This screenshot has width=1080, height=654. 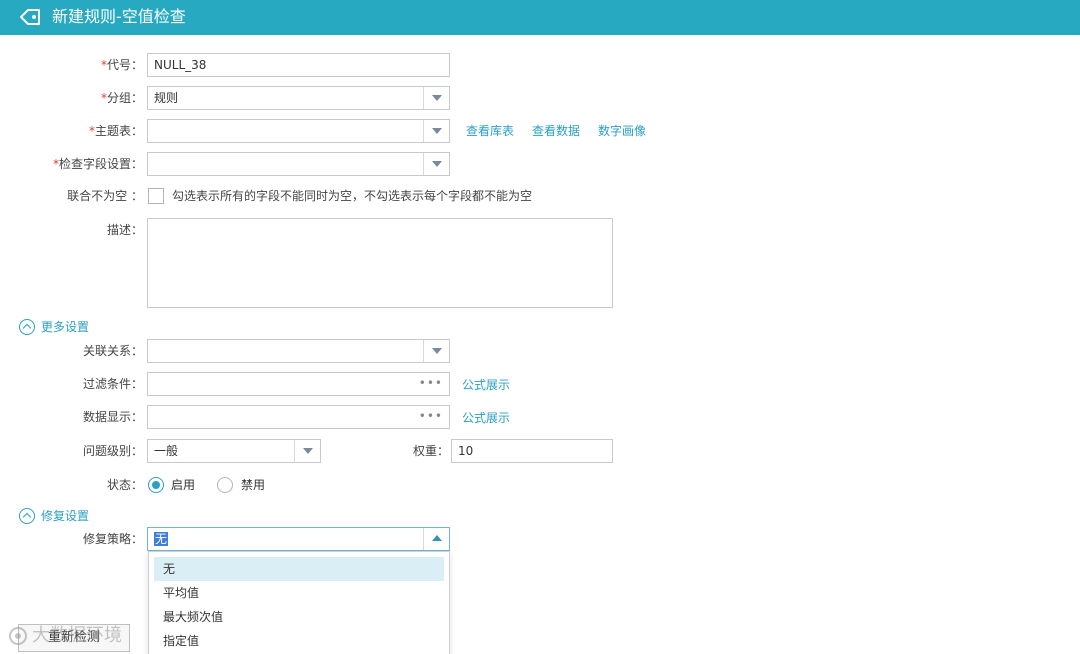 What do you see at coordinates (540, 17) in the screenshot?
I see `title-bar: 新建规则-空值检查` at bounding box center [540, 17].